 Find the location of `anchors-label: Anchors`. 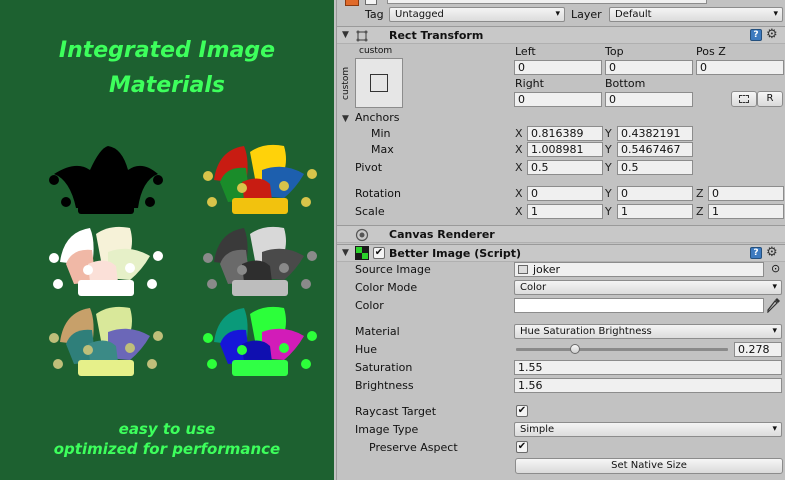

anchors-label: Anchors is located at coordinates (377, 117).